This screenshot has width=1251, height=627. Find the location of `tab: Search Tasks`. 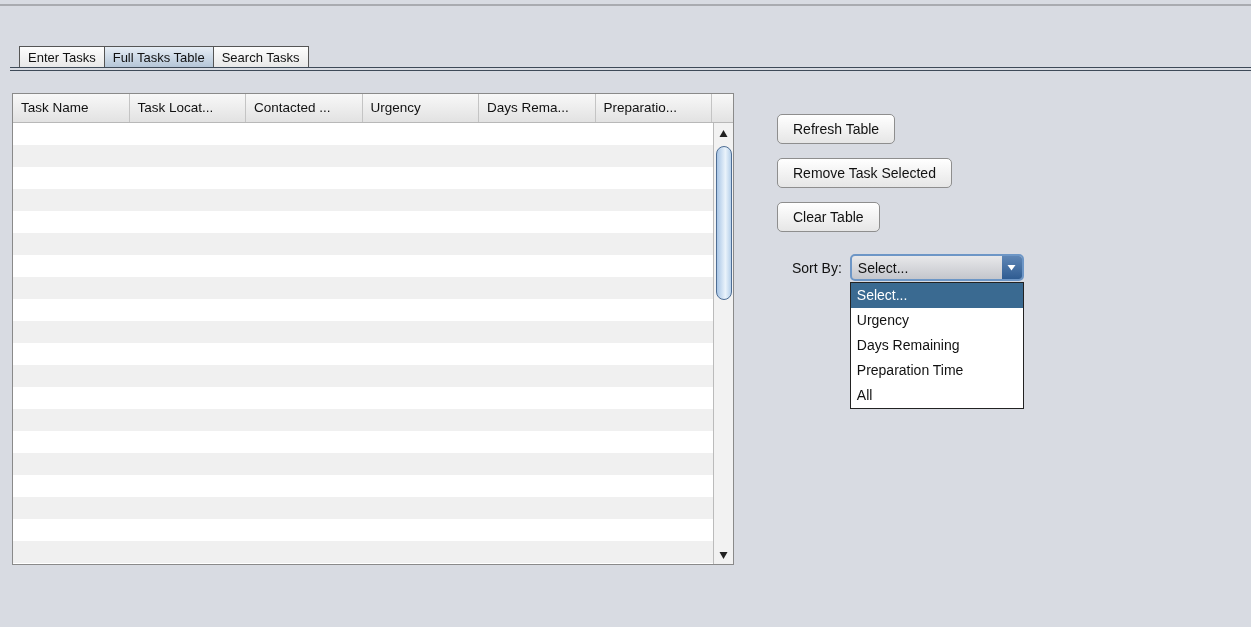

tab: Search Tasks is located at coordinates (260, 56).